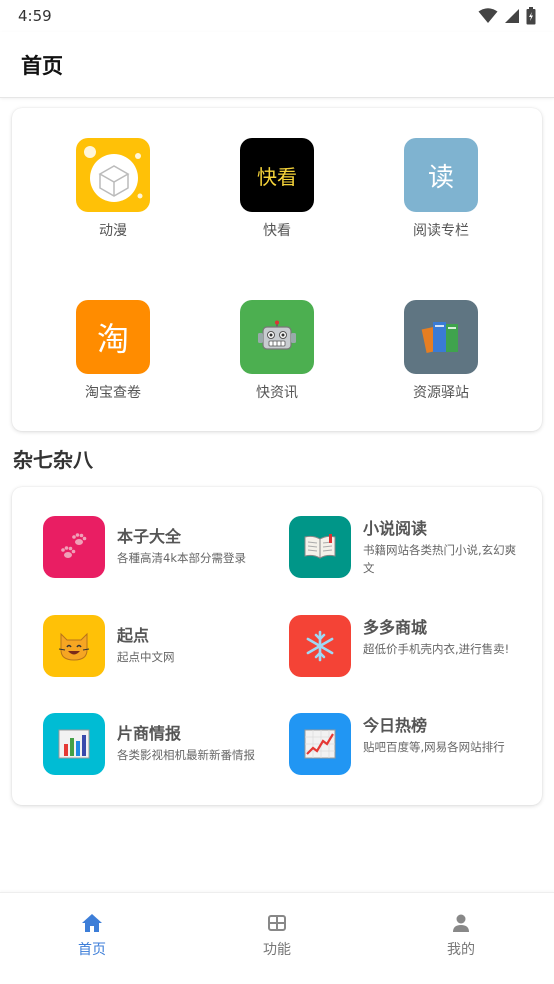  I want to click on kuaikan-logo-text: 快看, so click(277, 176).